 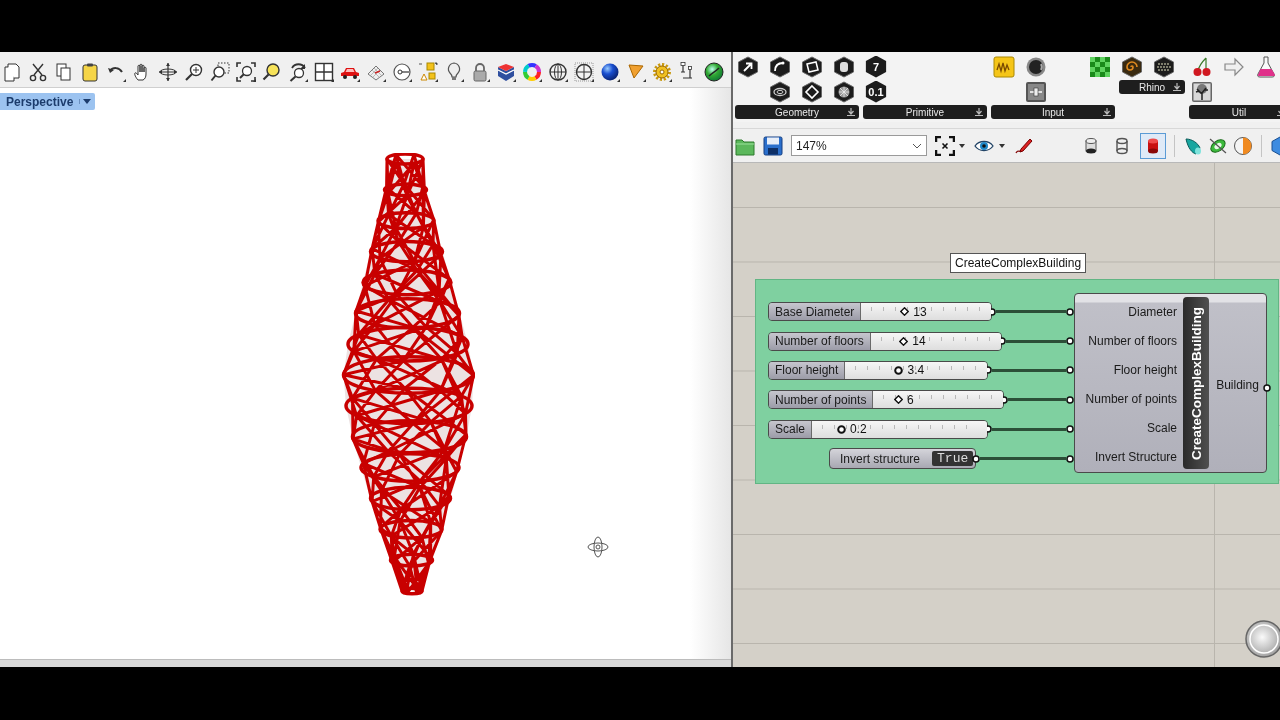 What do you see at coordinates (1132, 66) in the screenshot?
I see `coil-hex-icon` at bounding box center [1132, 66].